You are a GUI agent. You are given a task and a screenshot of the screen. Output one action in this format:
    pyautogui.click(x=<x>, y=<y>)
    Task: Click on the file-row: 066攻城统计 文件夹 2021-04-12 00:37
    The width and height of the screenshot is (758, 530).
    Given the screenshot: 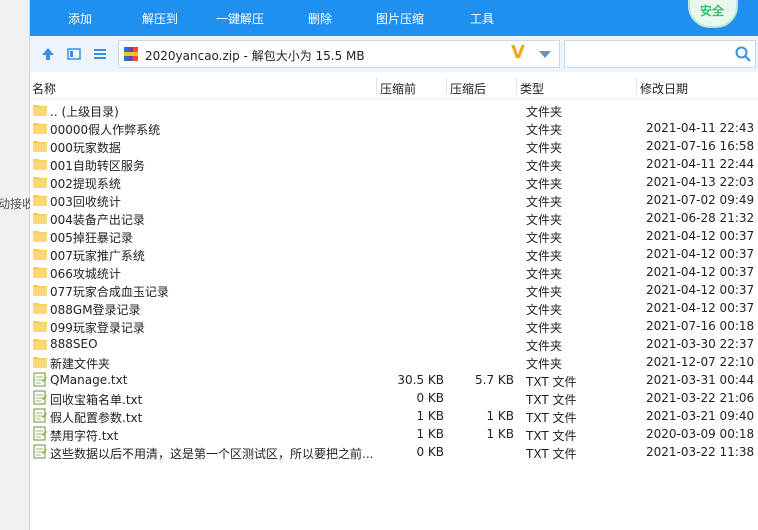 What is the action you would take?
    pyautogui.click(x=394, y=272)
    